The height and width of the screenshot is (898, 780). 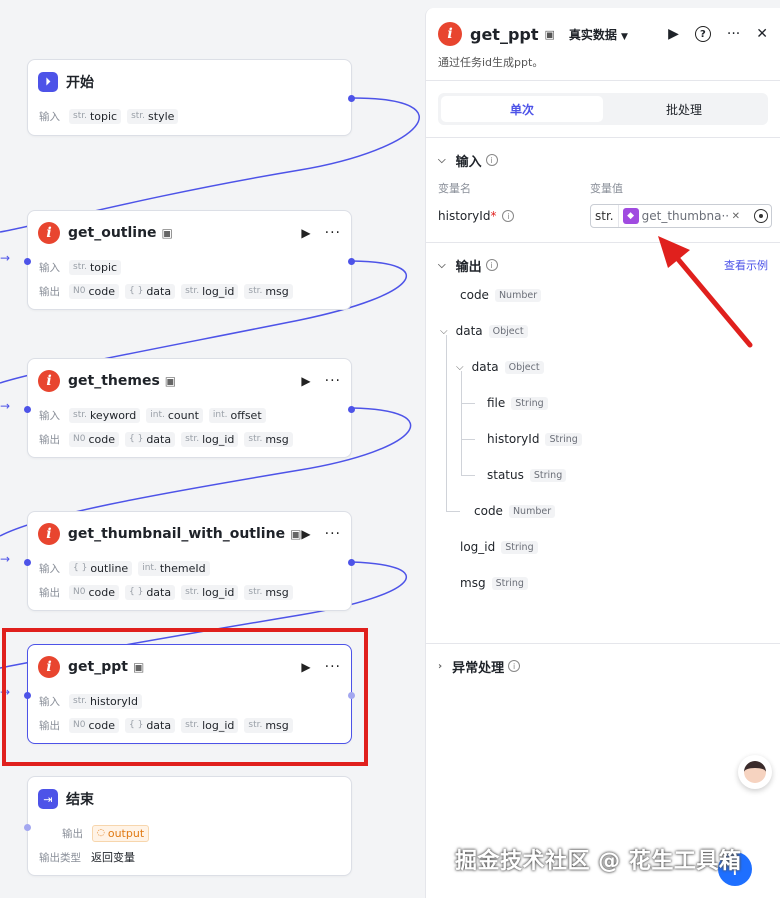 What do you see at coordinates (762, 34) in the screenshot?
I see `close-icon: ✕` at bounding box center [762, 34].